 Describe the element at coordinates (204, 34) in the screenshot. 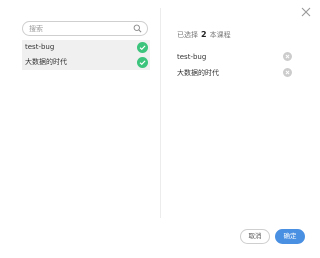

I see `selected-count: 2` at that location.